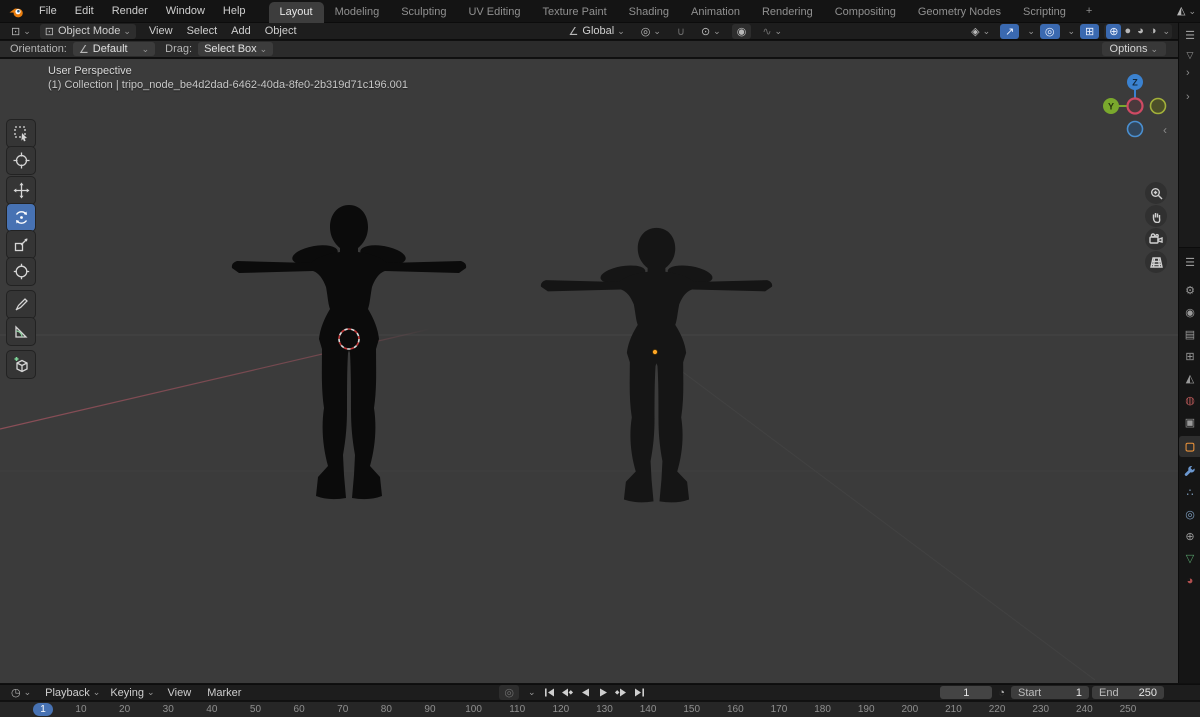  What do you see at coordinates (202, 31) in the screenshot?
I see `viewport-menu: Select` at bounding box center [202, 31].